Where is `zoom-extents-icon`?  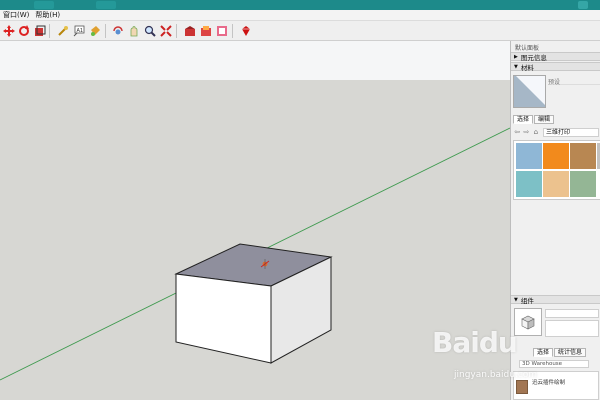
zoom-extents-icon is located at coordinates (165, 30).